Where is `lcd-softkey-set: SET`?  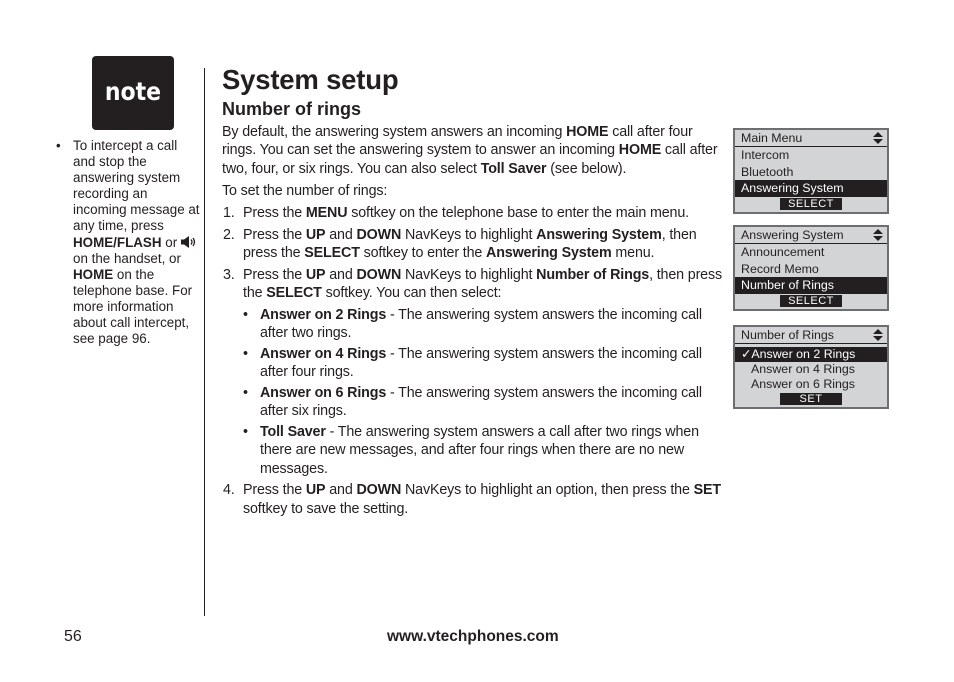
lcd-softkey-set: SET is located at coordinates (811, 399).